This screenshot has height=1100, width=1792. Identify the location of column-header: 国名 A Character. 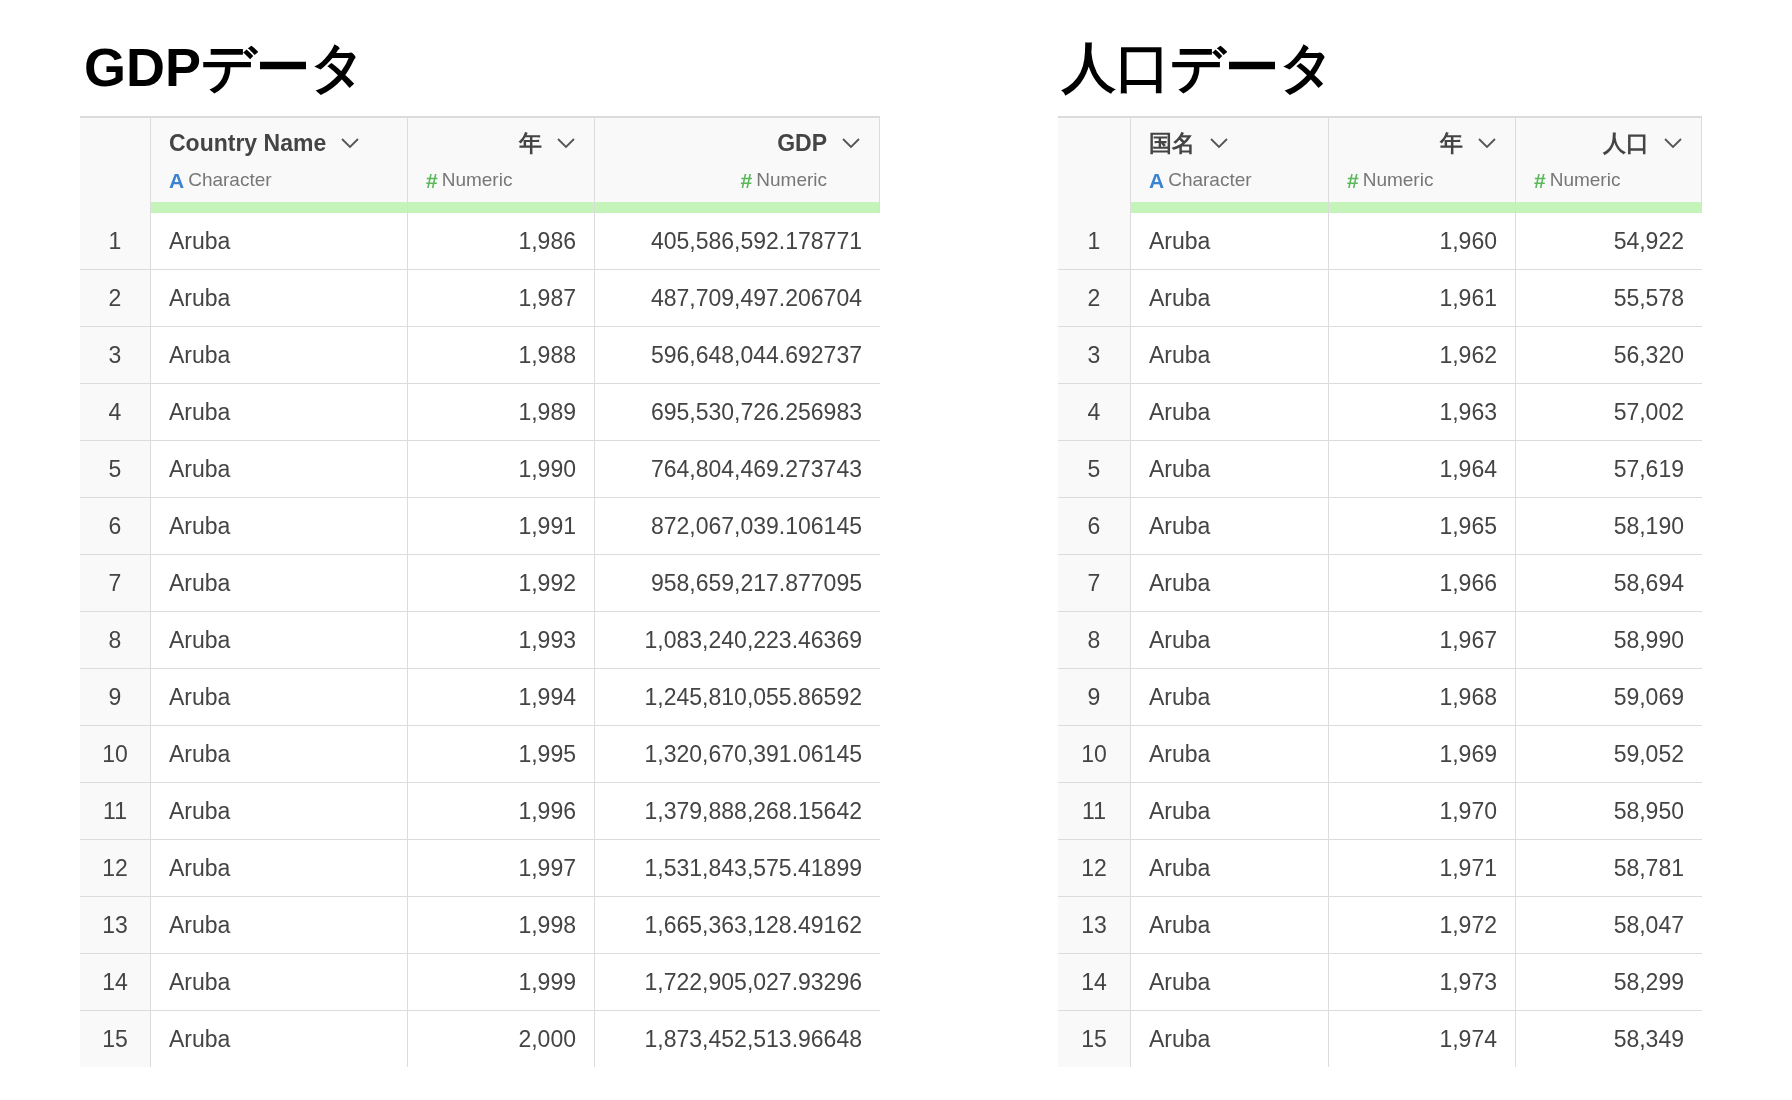
(1230, 165).